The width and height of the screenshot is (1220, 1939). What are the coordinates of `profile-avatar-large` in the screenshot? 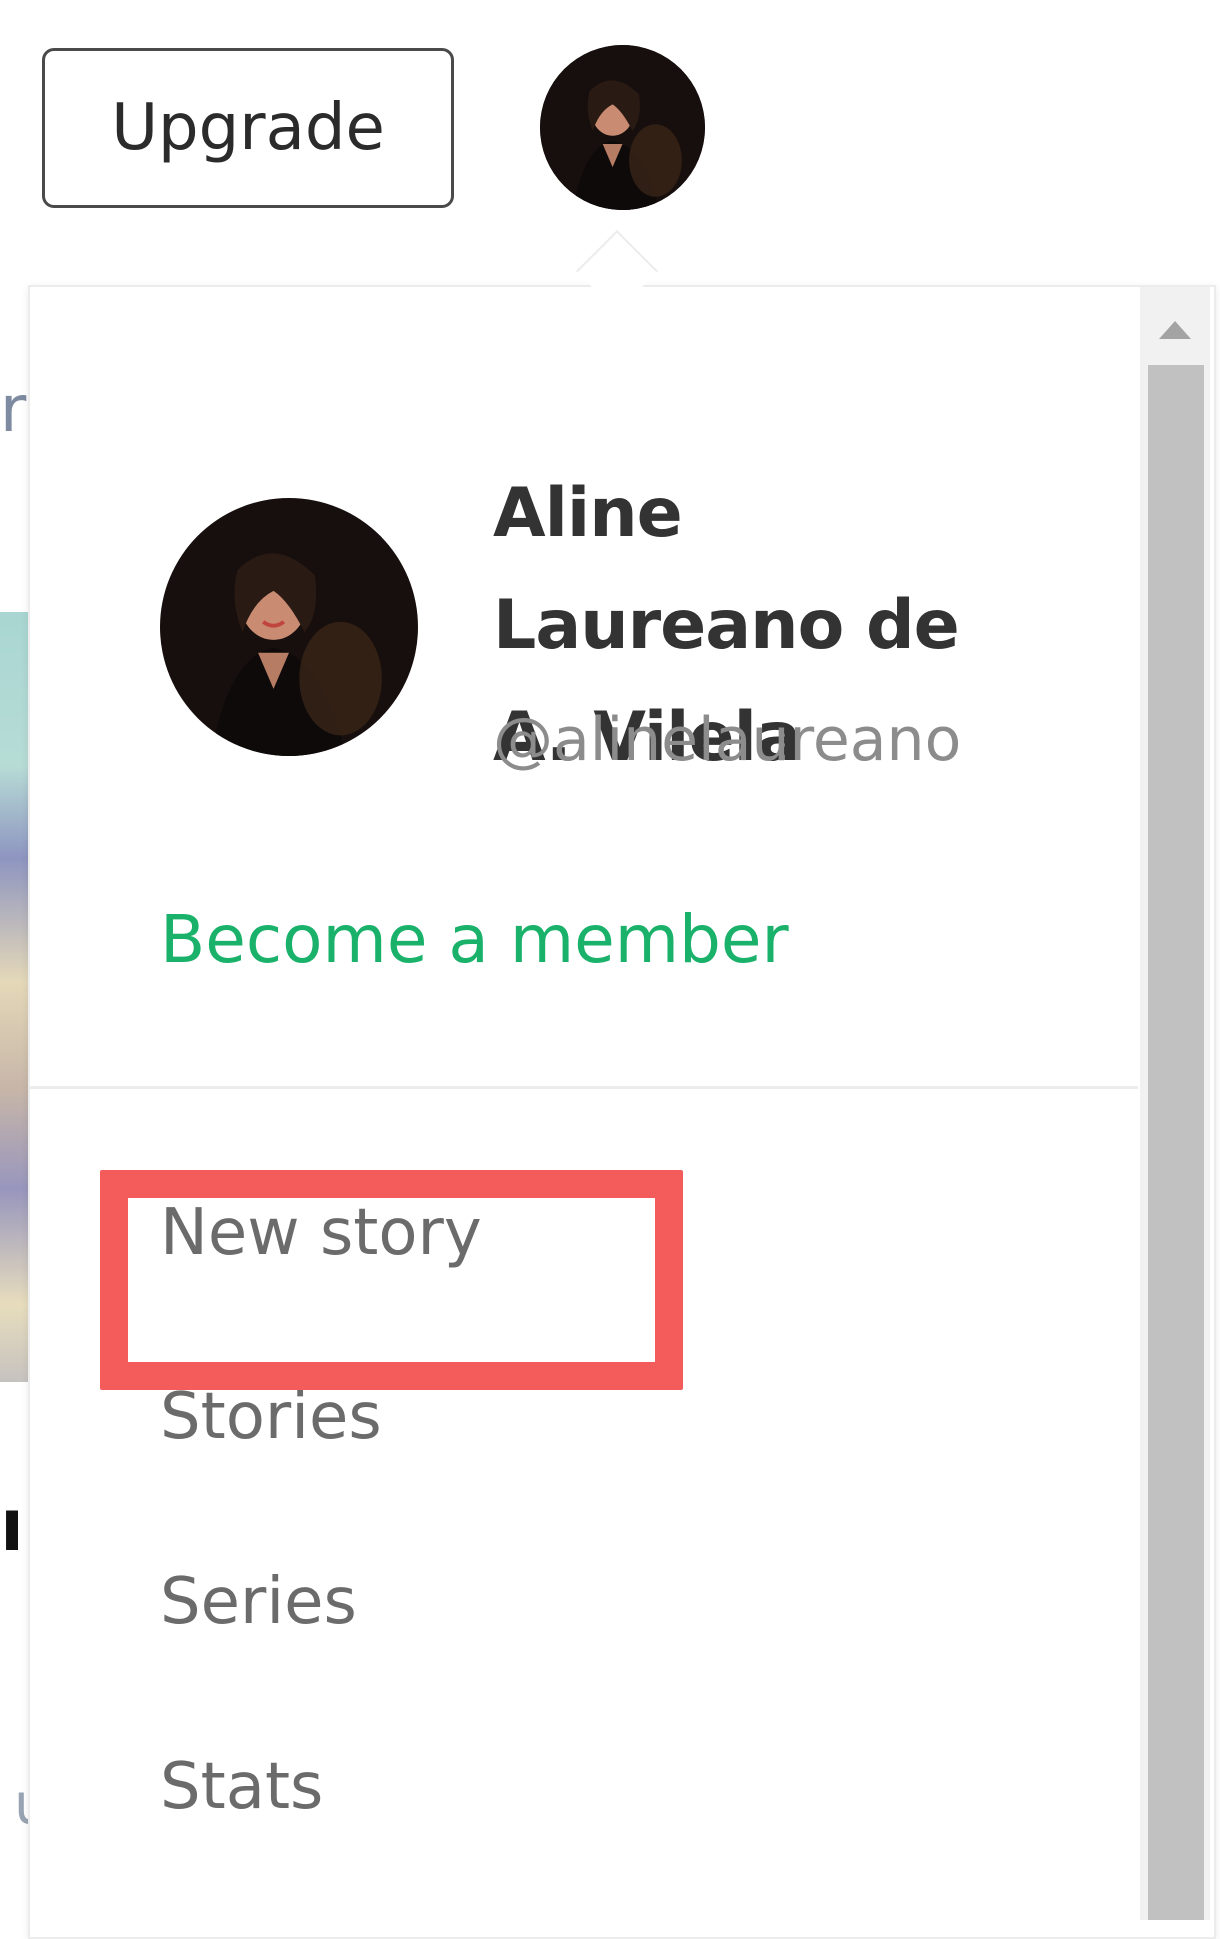 It's located at (289, 627).